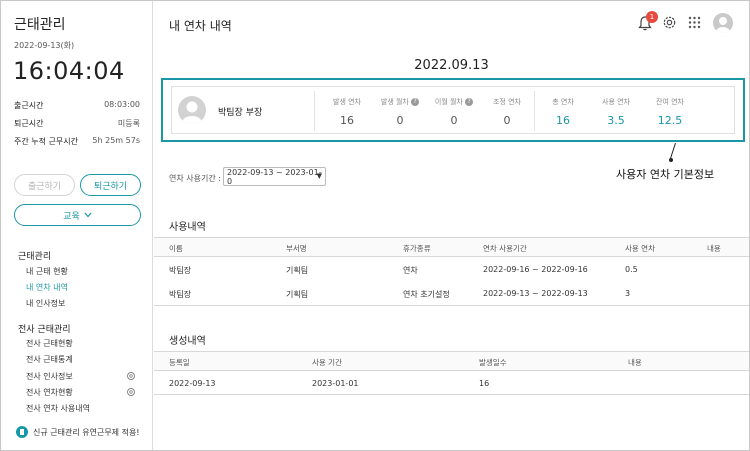 The height and width of the screenshot is (451, 750). Describe the element at coordinates (640, 248) in the screenshot. I see `usage-col-used: 사용 연차` at that location.